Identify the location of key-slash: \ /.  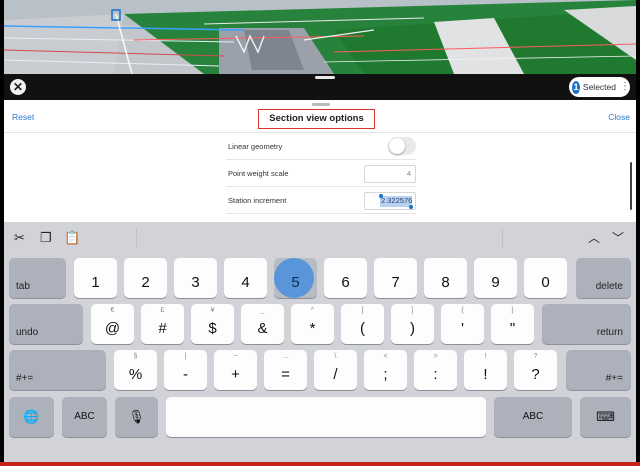
(335, 370).